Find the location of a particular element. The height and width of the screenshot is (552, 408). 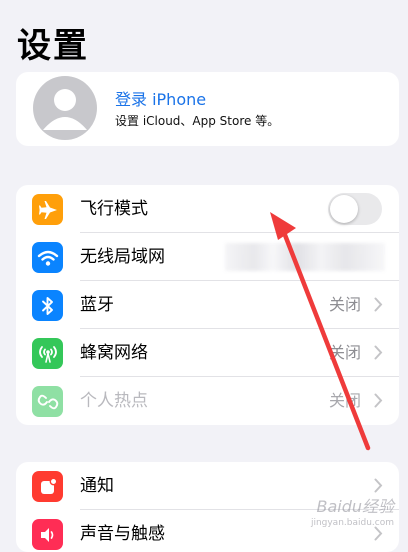

bluetooth-icon is located at coordinates (47, 305).